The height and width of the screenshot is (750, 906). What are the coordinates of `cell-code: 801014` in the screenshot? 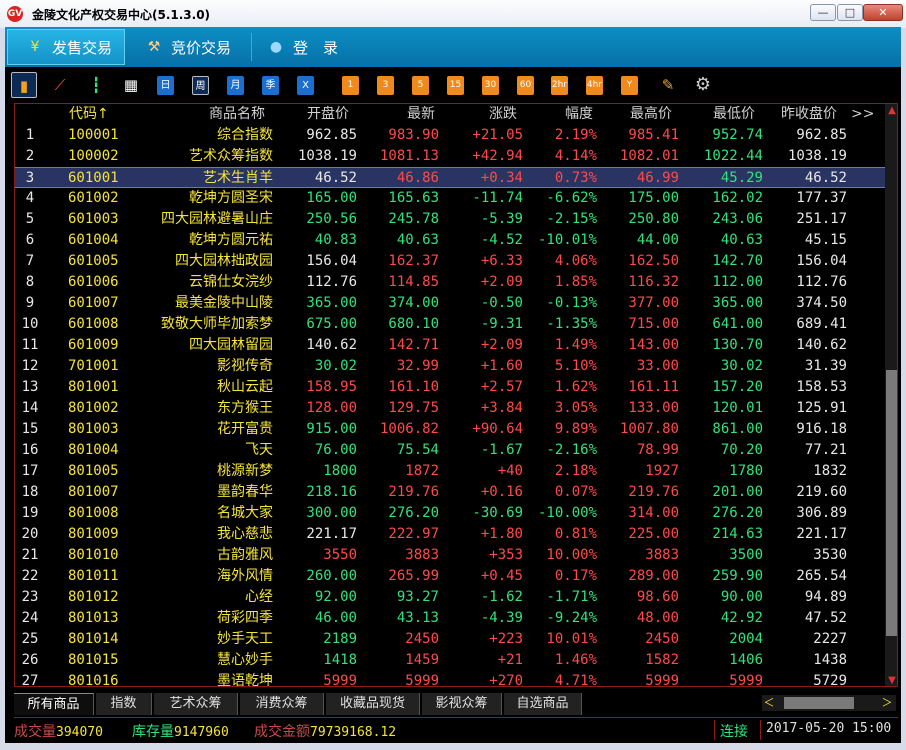 It's located at (93, 639).